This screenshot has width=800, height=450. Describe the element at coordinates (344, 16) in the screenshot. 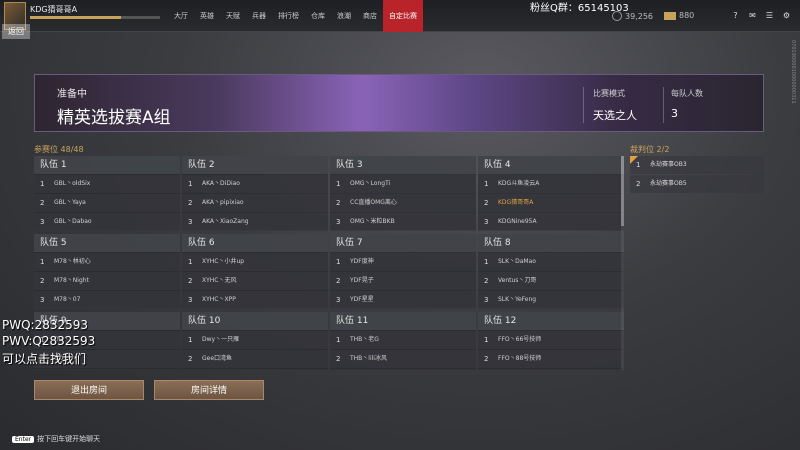

I see `nav-tab: 浪潮` at that location.